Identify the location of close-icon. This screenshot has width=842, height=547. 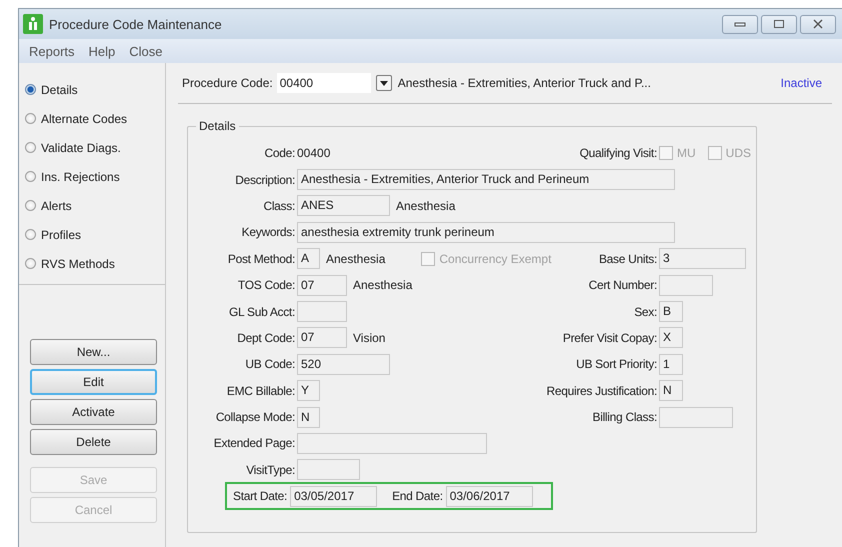
(818, 24).